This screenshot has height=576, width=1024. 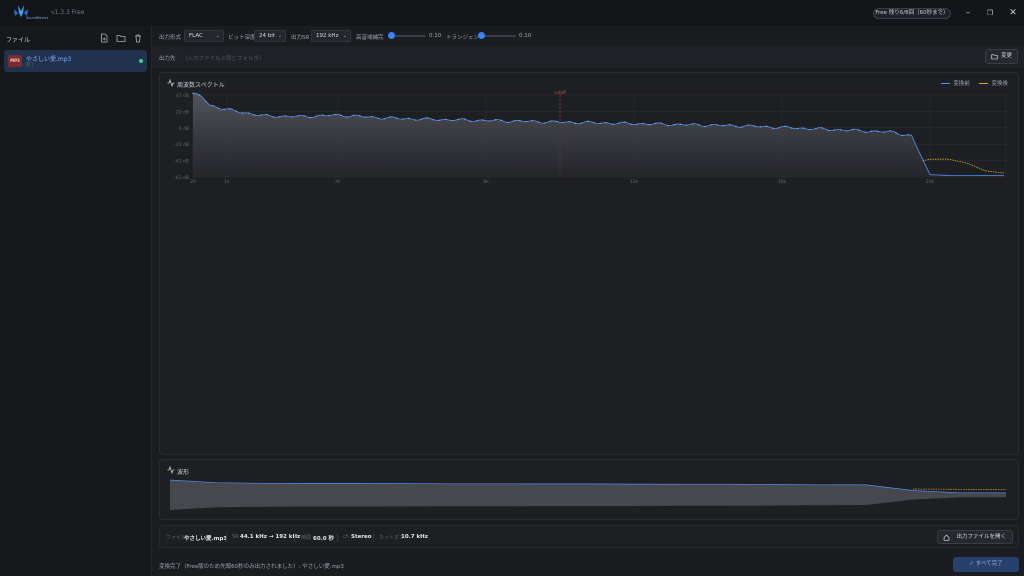 I want to click on y-tick-label: -42 dB, so click(x=181, y=162).